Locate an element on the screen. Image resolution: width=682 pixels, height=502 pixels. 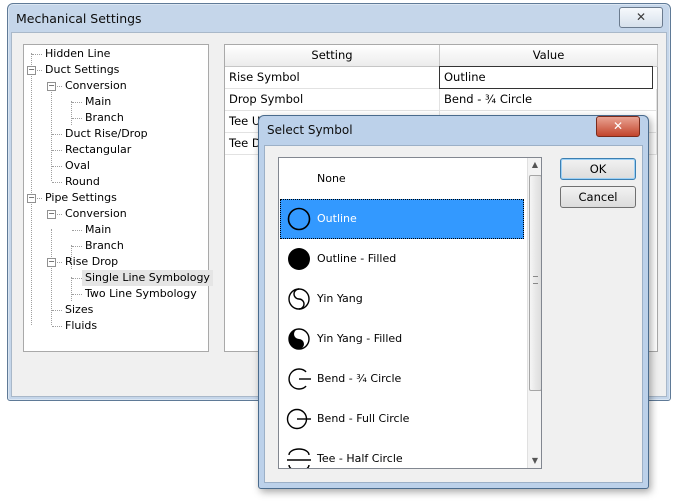
symbol-list-item: Bend - ¾ Circle is located at coordinates (402, 379).